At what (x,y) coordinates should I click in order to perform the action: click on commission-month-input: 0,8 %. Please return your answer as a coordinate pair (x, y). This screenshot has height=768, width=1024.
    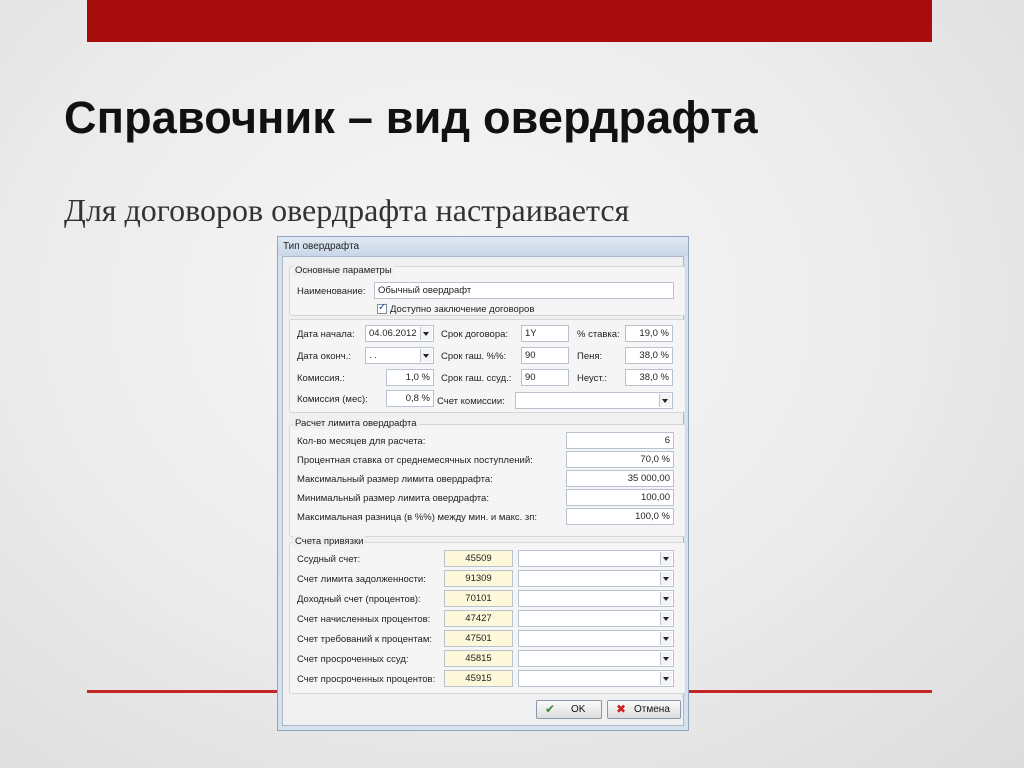
    Looking at the image, I should click on (410, 398).